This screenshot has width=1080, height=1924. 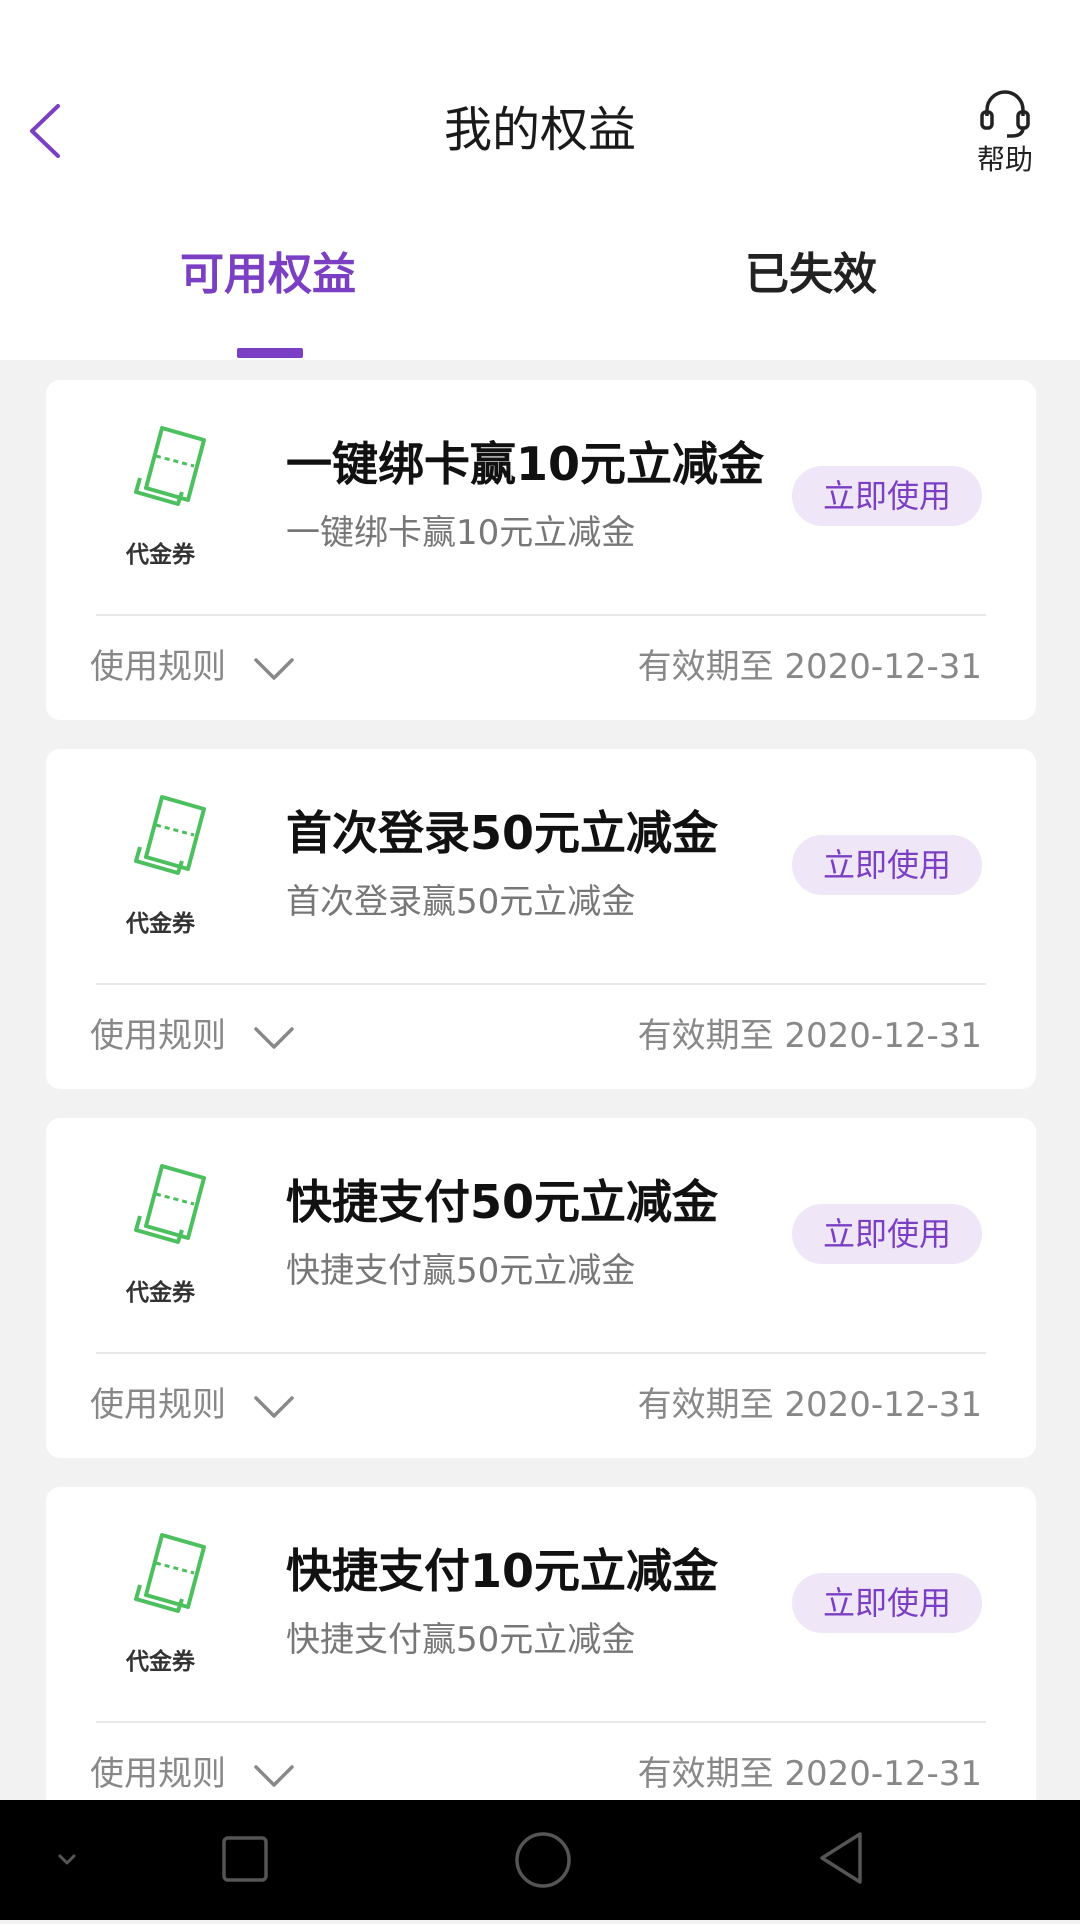 I want to click on help-button: 帮助, so click(x=1005, y=134).